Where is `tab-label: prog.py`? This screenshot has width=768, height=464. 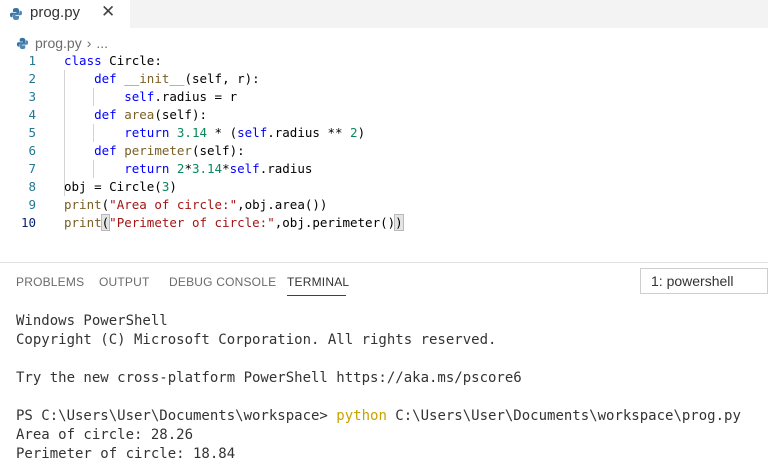 tab-label: prog.py is located at coordinates (55, 12).